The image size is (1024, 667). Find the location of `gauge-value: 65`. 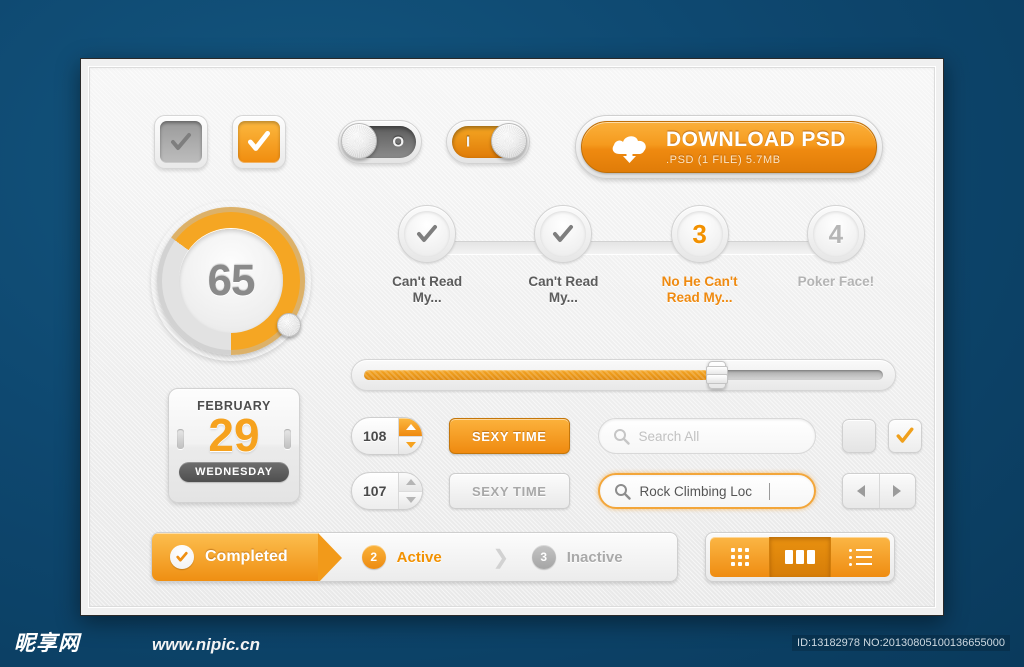

gauge-value: 65 is located at coordinates (231, 280).